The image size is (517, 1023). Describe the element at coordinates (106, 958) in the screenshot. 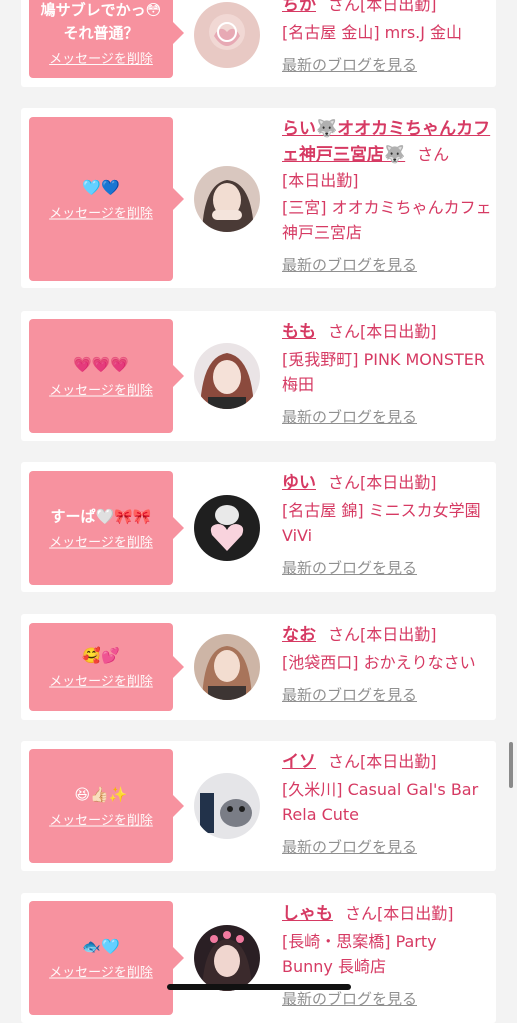

I see `message-bubble: 🐟🩵 メッセージを削除` at that location.